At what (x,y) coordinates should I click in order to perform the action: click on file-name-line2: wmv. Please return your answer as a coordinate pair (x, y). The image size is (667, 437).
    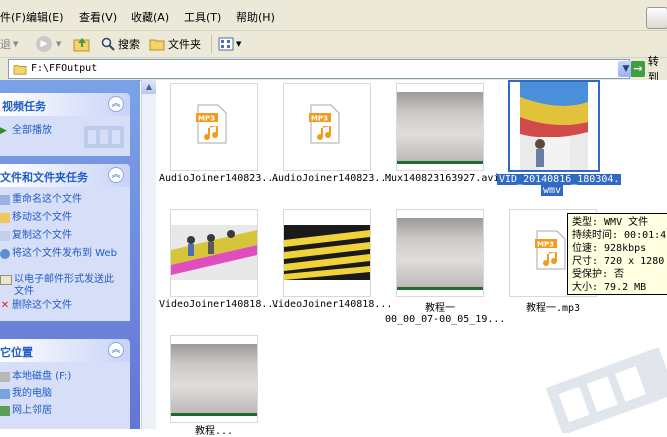
    Looking at the image, I should click on (552, 190).